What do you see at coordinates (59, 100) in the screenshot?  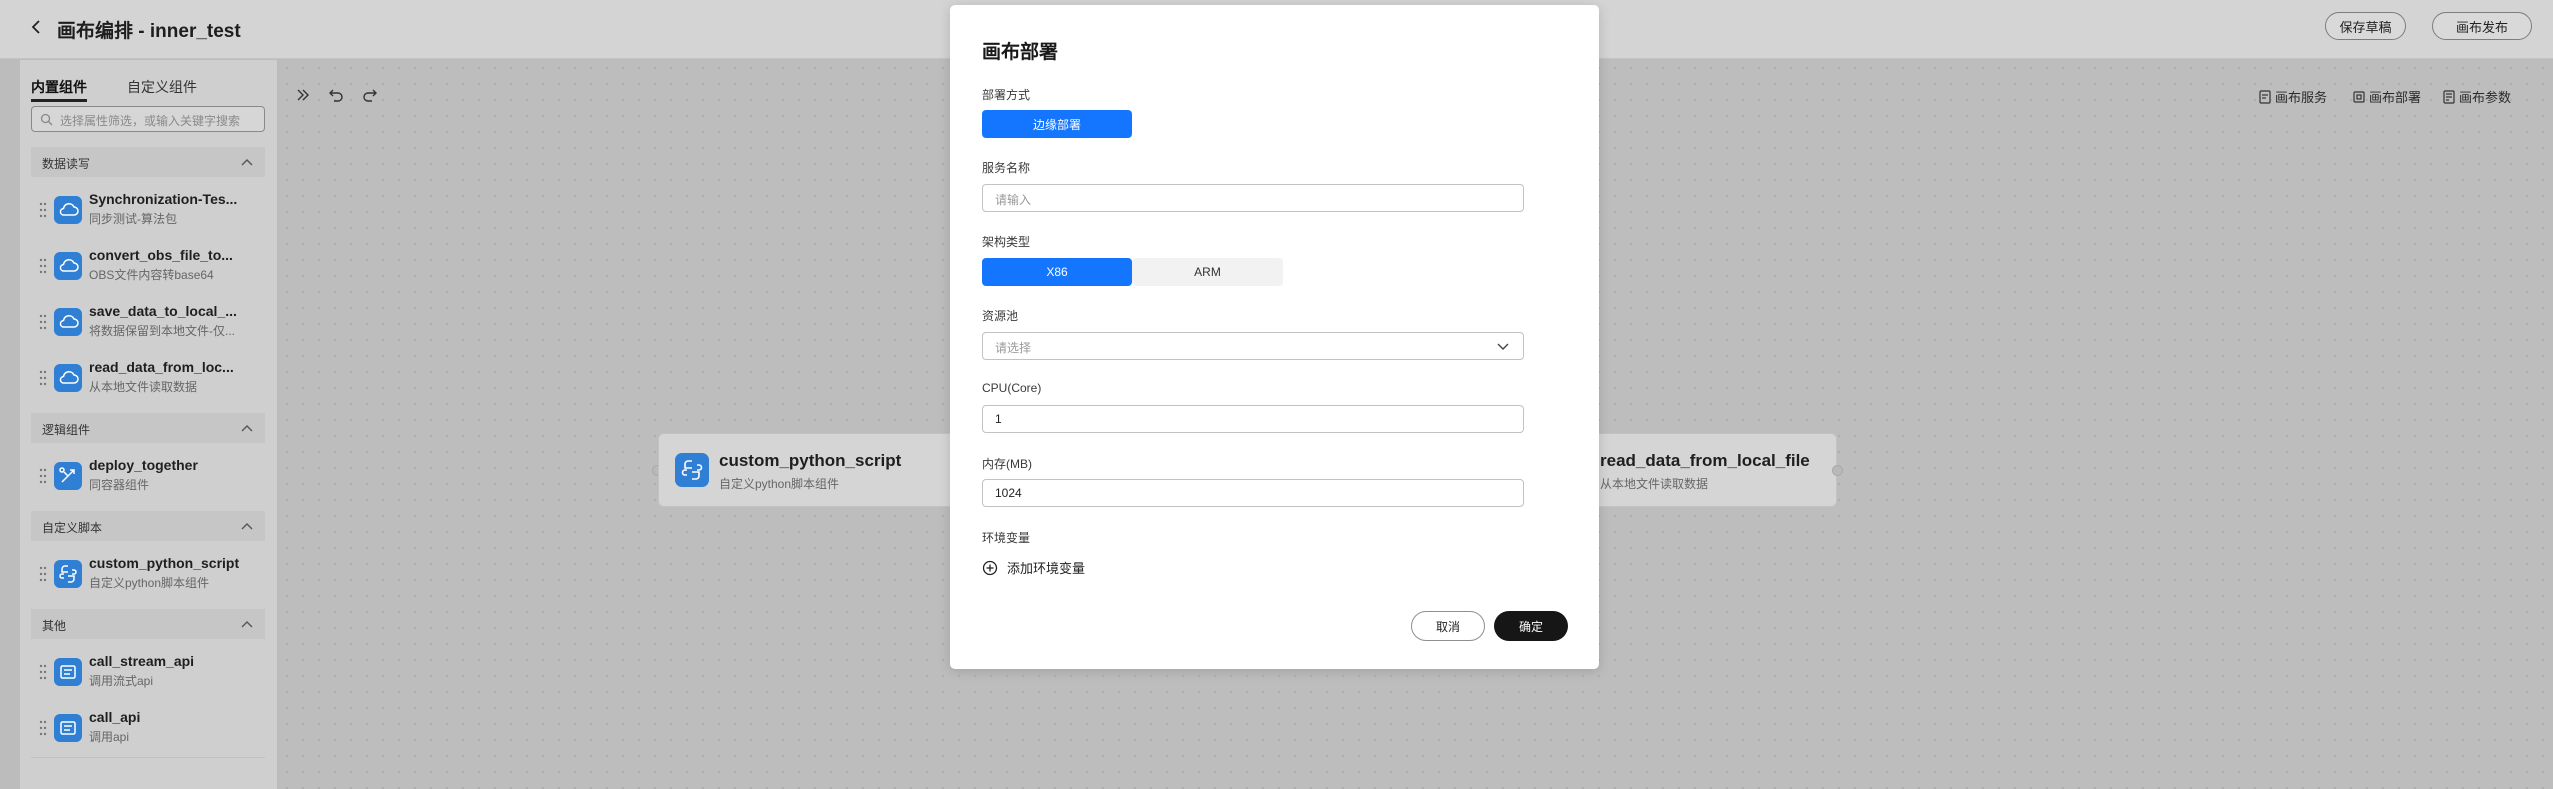 I see `active-tab-indicator` at bounding box center [59, 100].